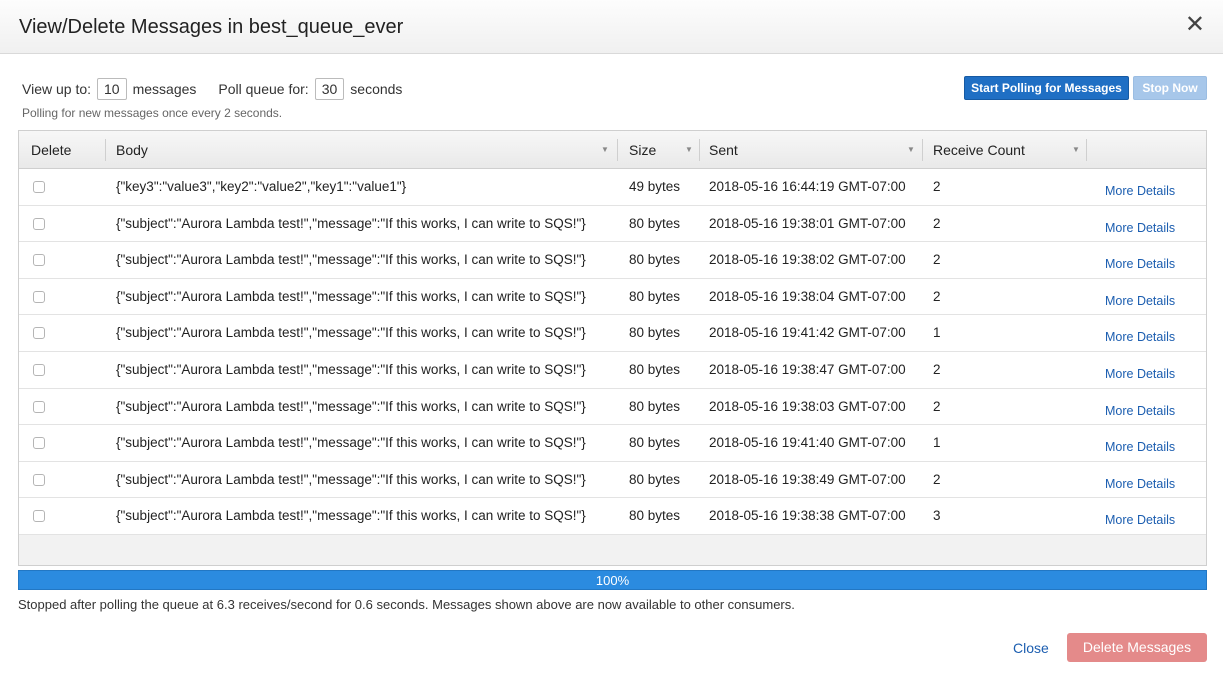 The image size is (1223, 677). I want to click on header-sent: Sent, so click(723, 150).